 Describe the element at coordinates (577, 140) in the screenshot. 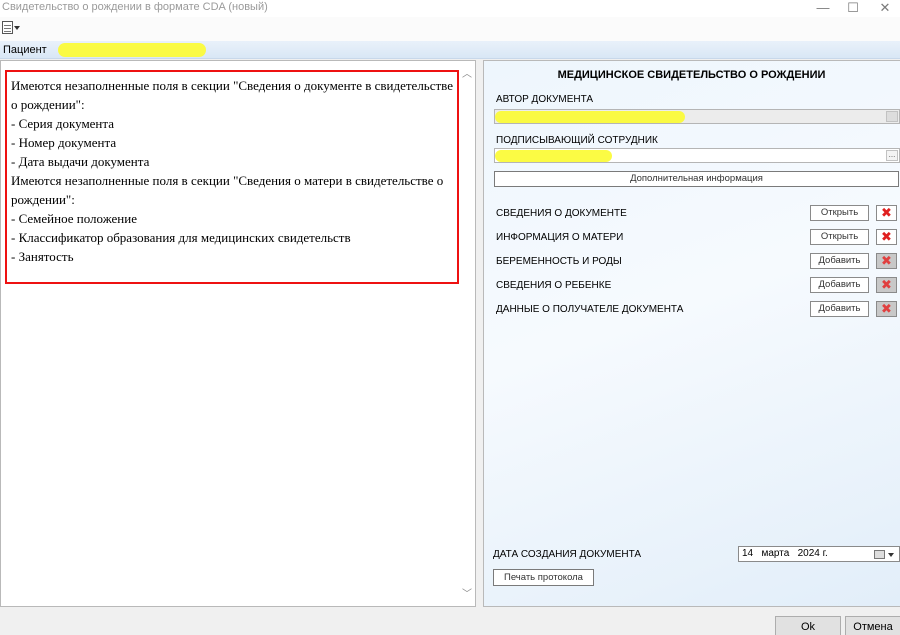

I see `signer-label: ПОДПИСЫВАЮЩИЙ СОТРУДНИК` at that location.